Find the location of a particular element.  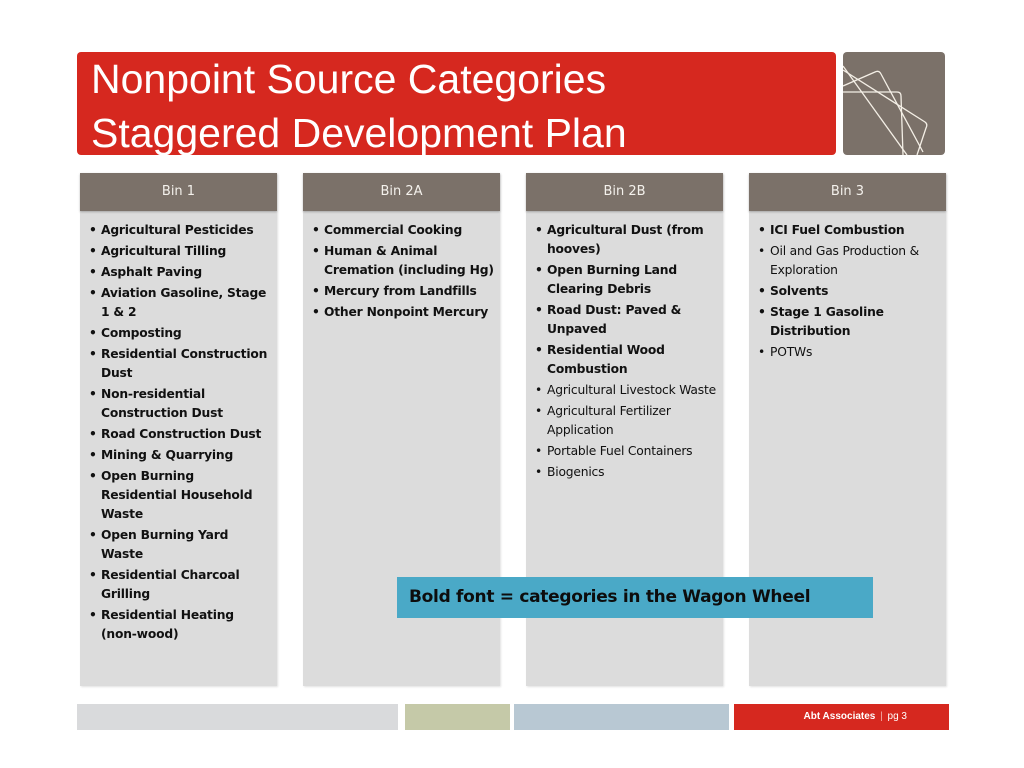

bin-item-text: Agricultural Dust (from hooves) is located at coordinates (625, 239).